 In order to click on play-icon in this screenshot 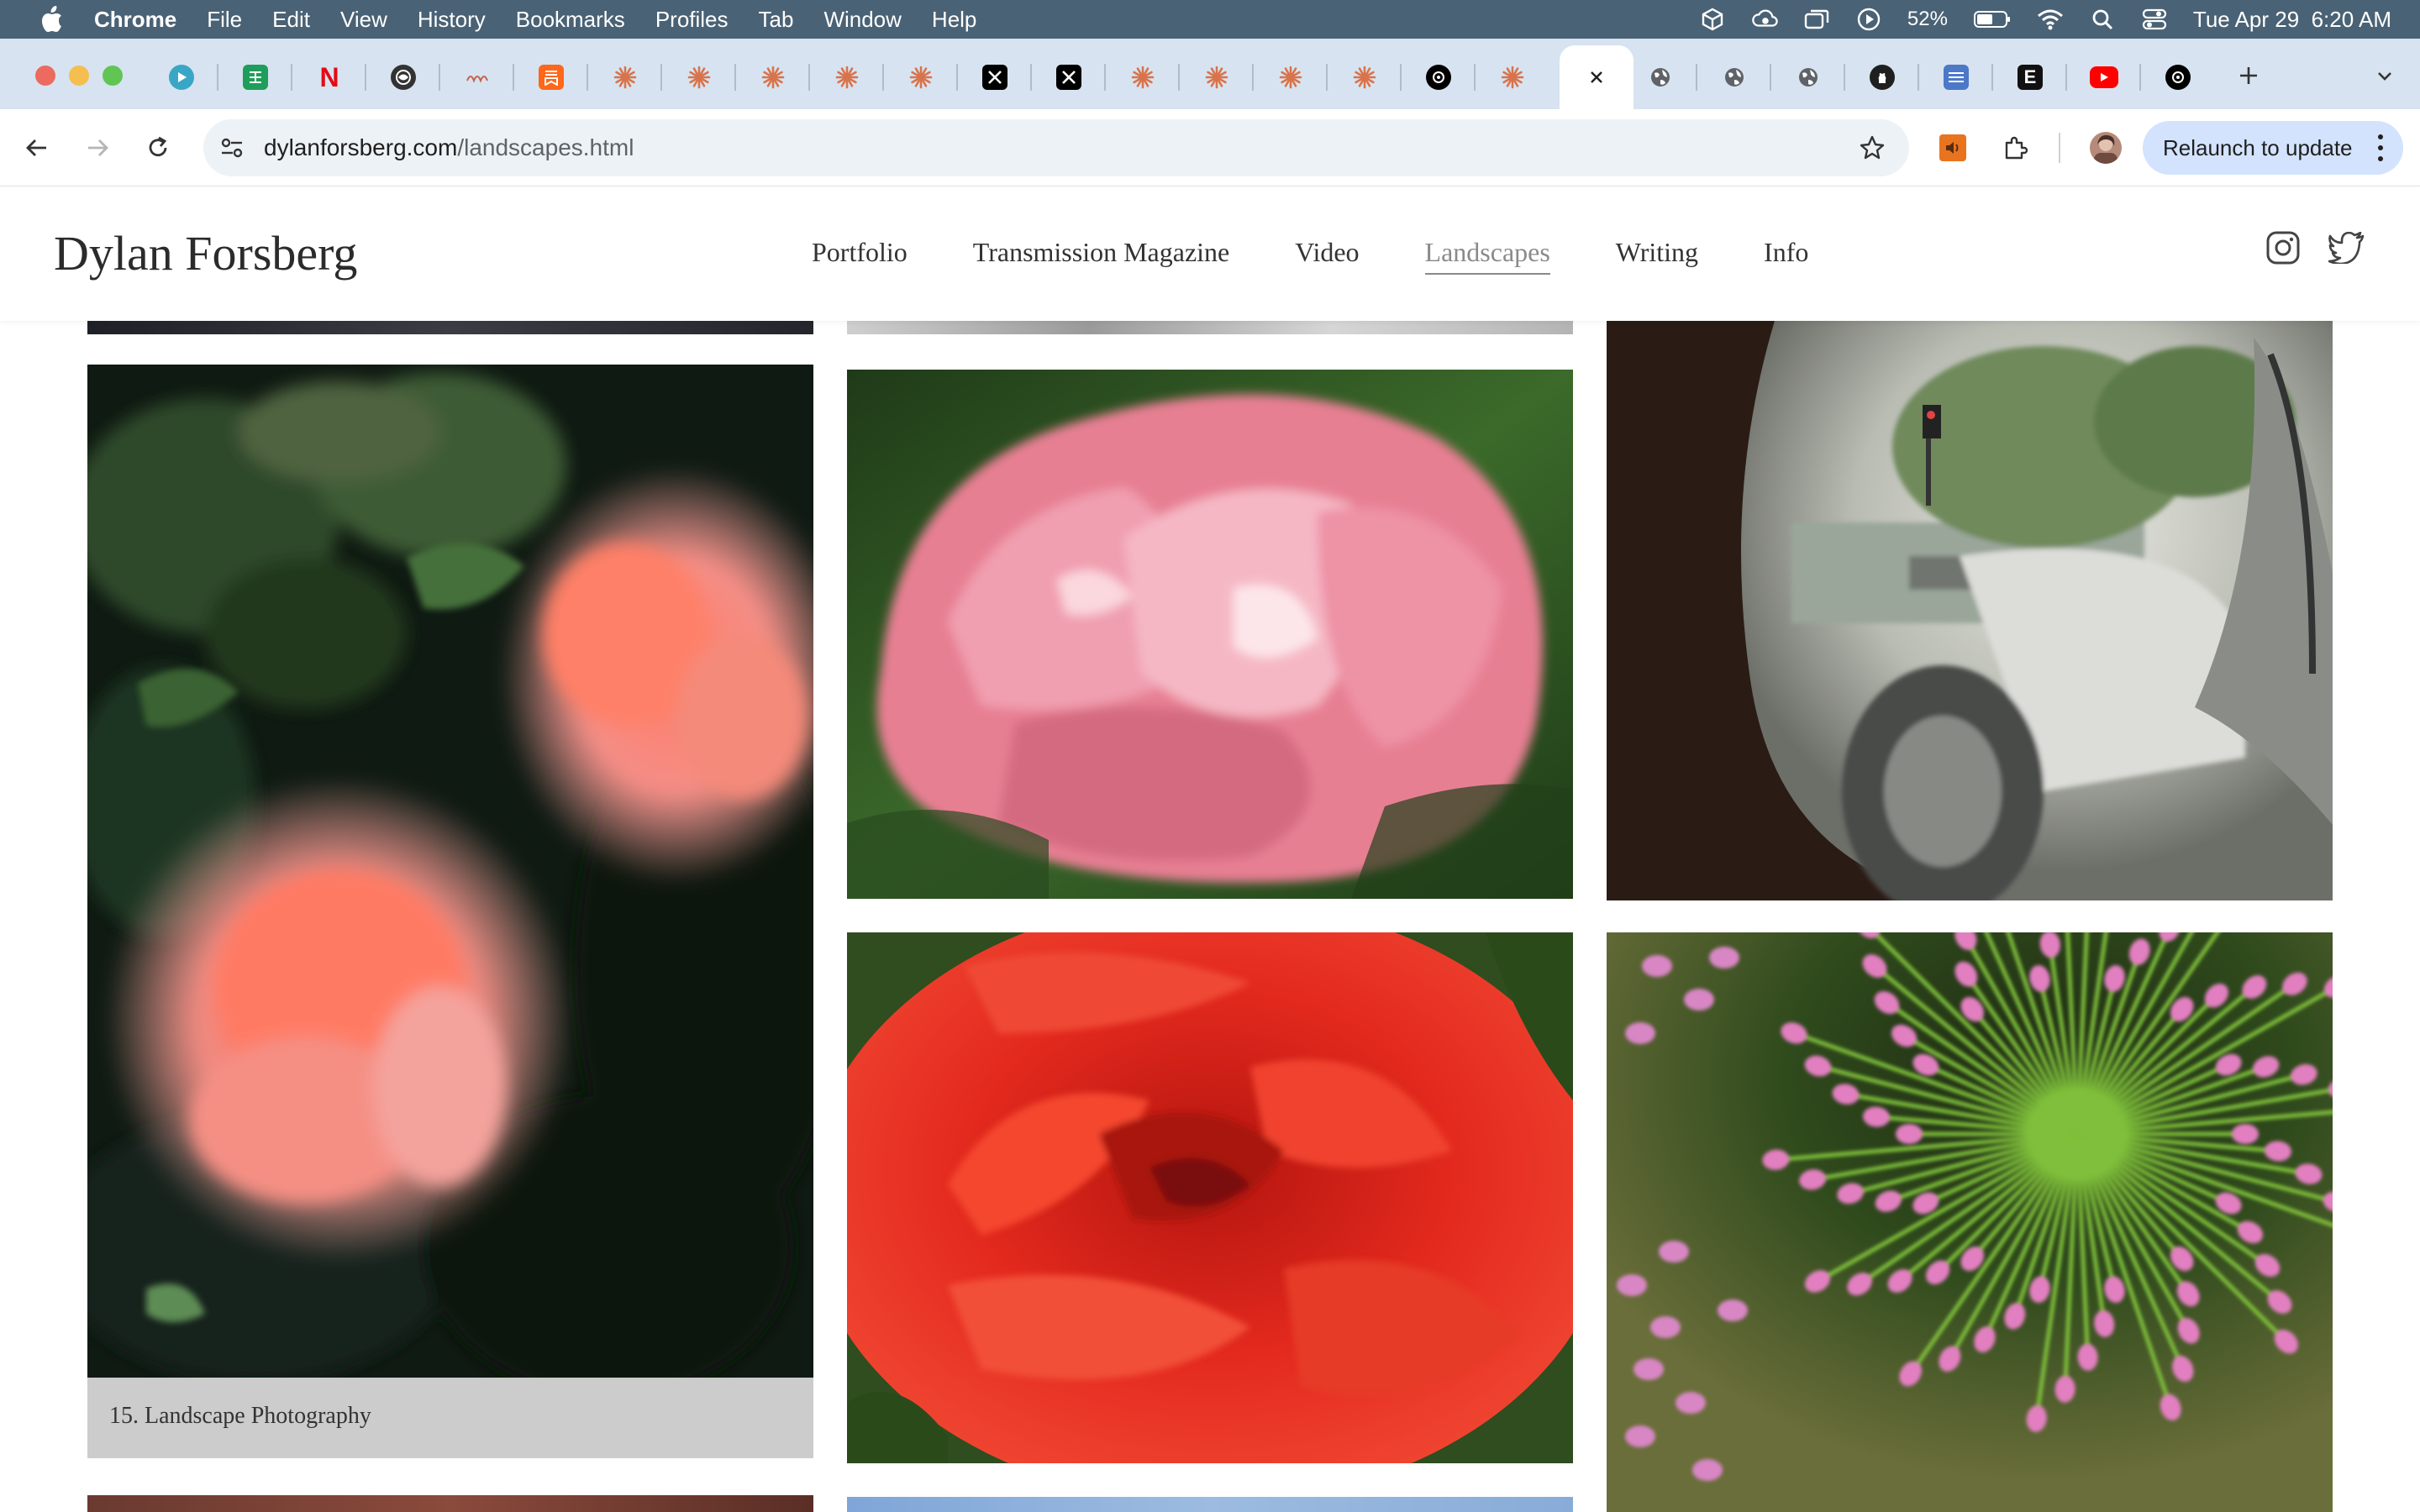, I will do `click(181, 77)`.